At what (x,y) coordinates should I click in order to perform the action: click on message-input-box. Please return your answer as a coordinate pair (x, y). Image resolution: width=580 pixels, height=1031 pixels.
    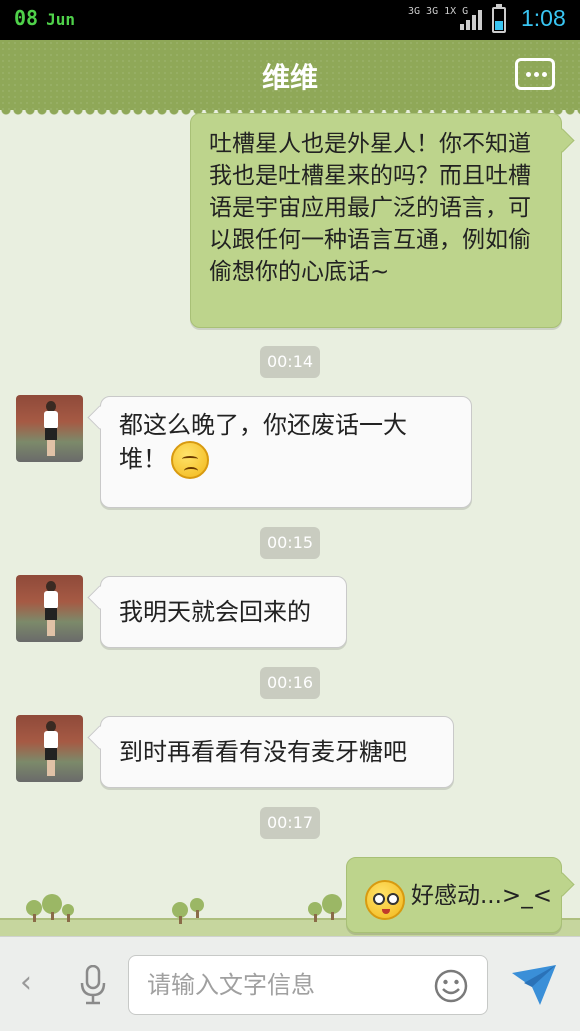
    Looking at the image, I should click on (308, 985).